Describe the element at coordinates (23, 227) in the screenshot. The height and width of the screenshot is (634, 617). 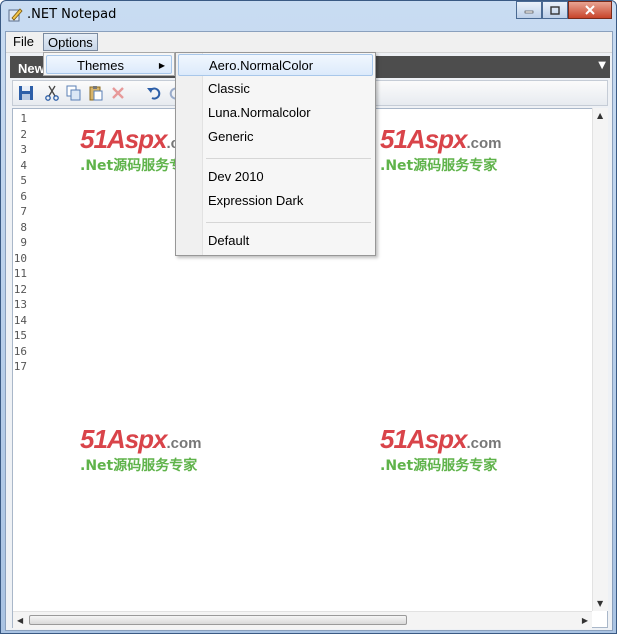
I see `line-number: 8` at that location.